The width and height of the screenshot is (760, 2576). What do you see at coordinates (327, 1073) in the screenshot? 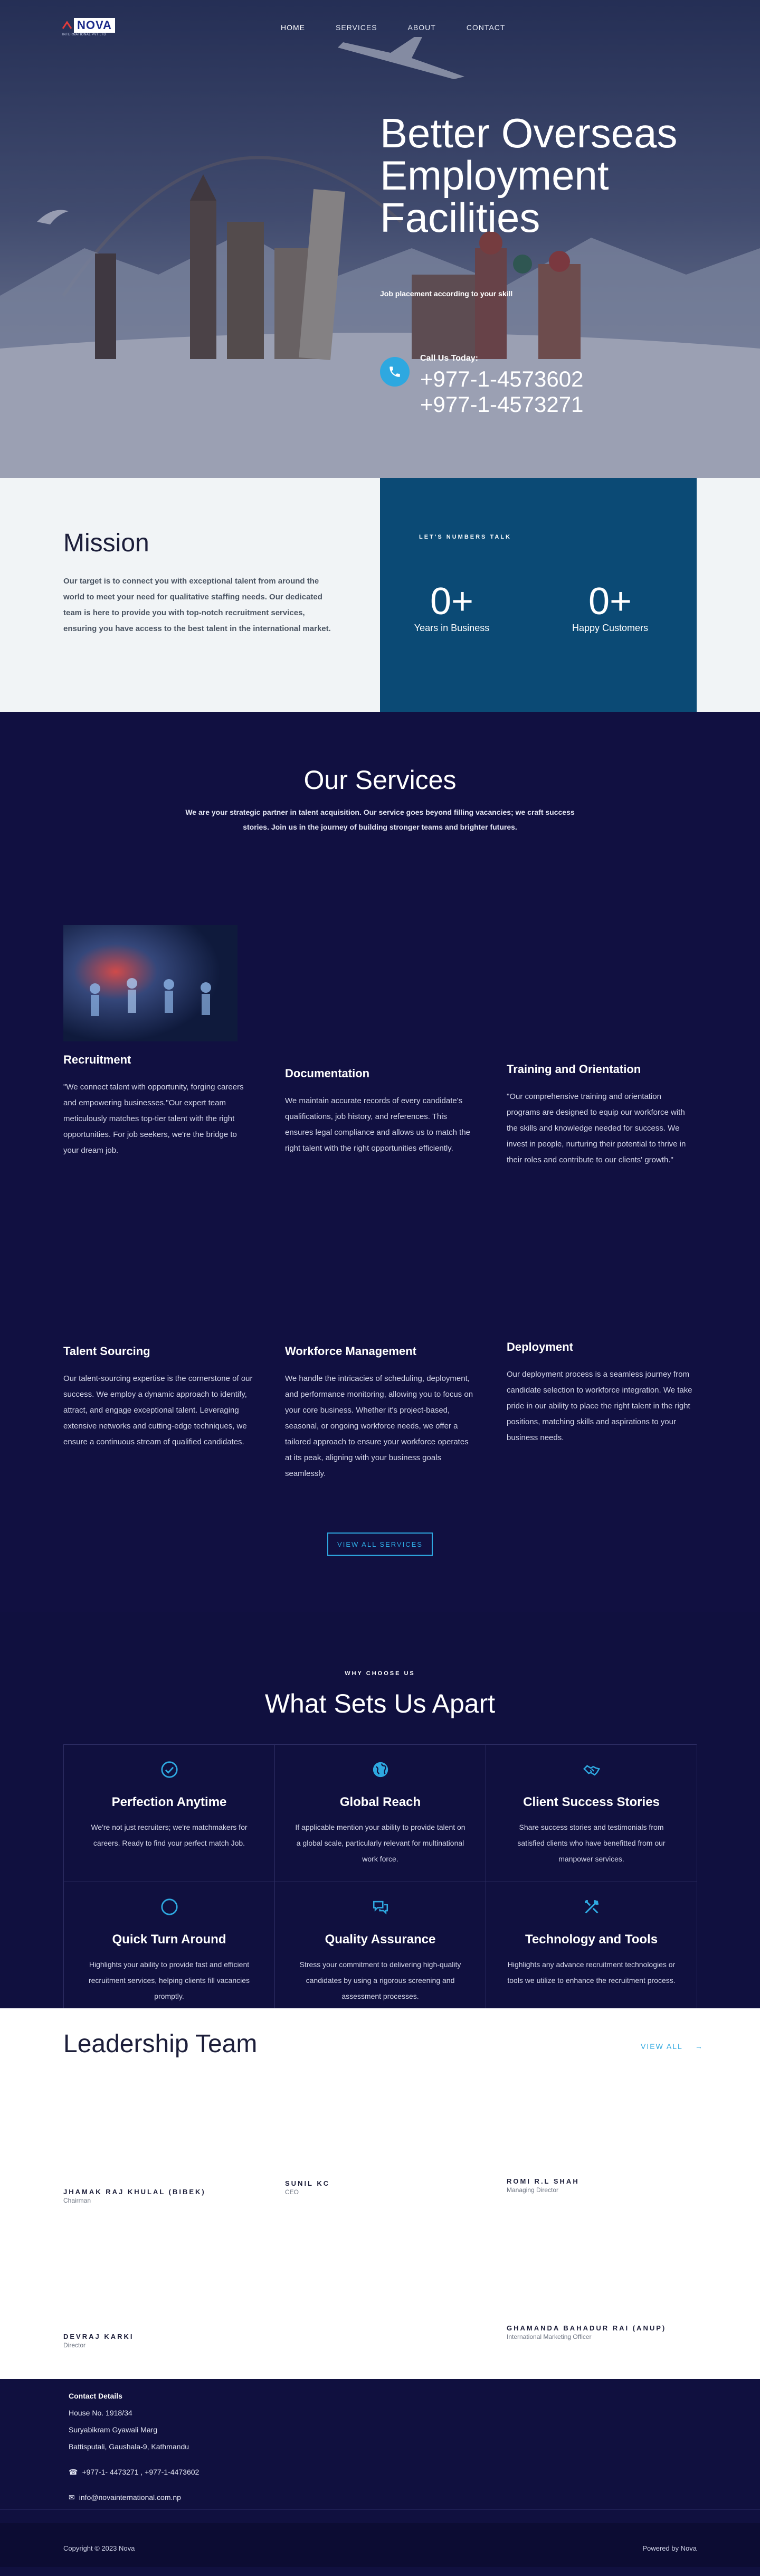
I see `service-name: Documentation` at bounding box center [327, 1073].